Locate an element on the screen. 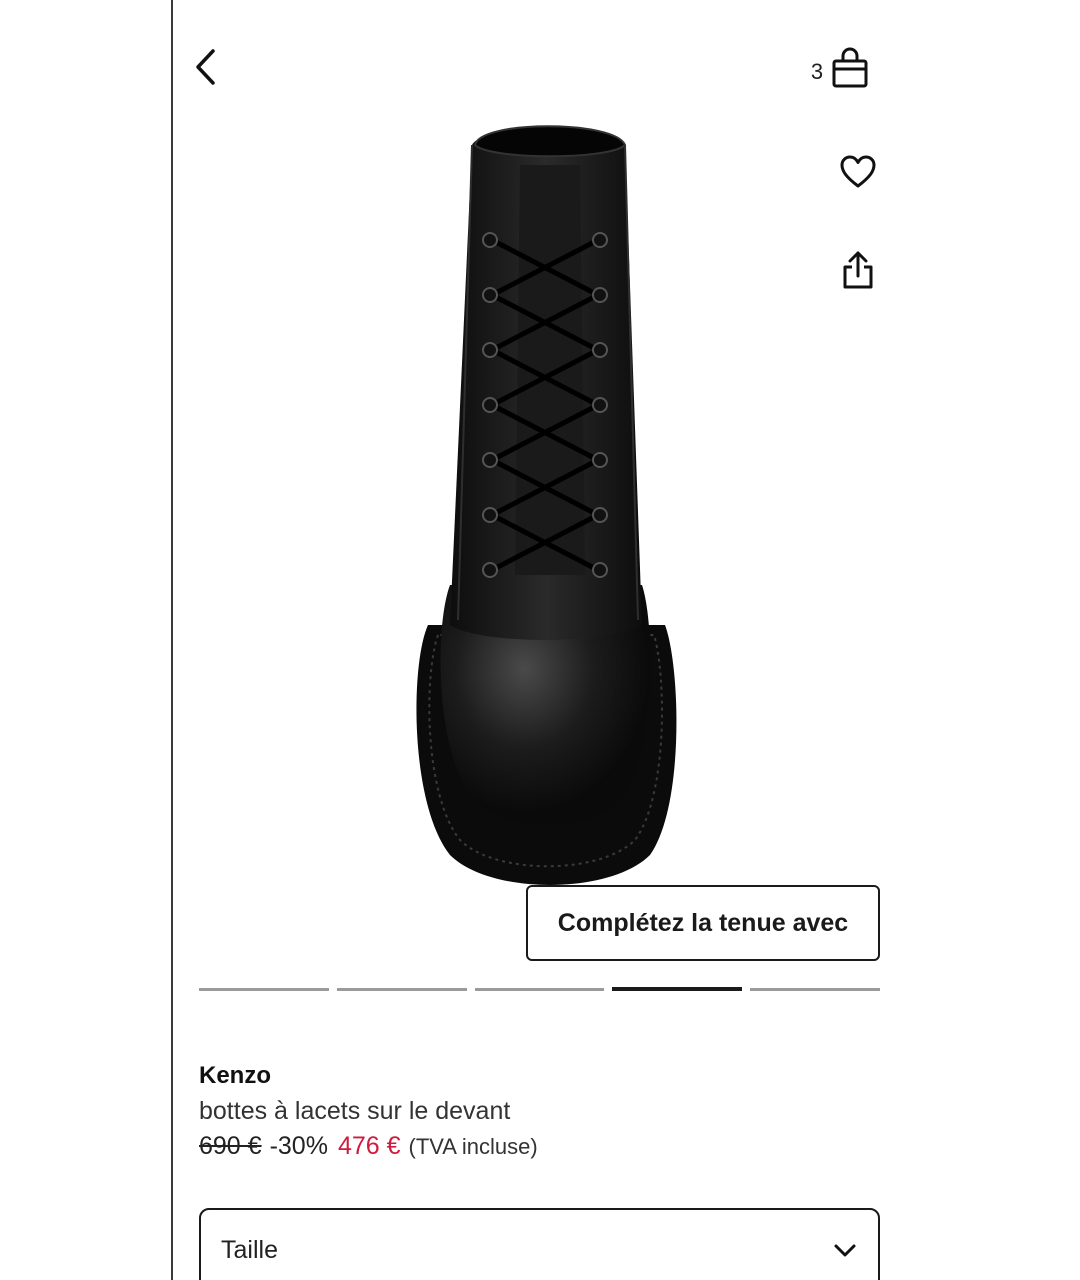 The width and height of the screenshot is (1080, 1280). wishlist-button is located at coordinates (858, 172).